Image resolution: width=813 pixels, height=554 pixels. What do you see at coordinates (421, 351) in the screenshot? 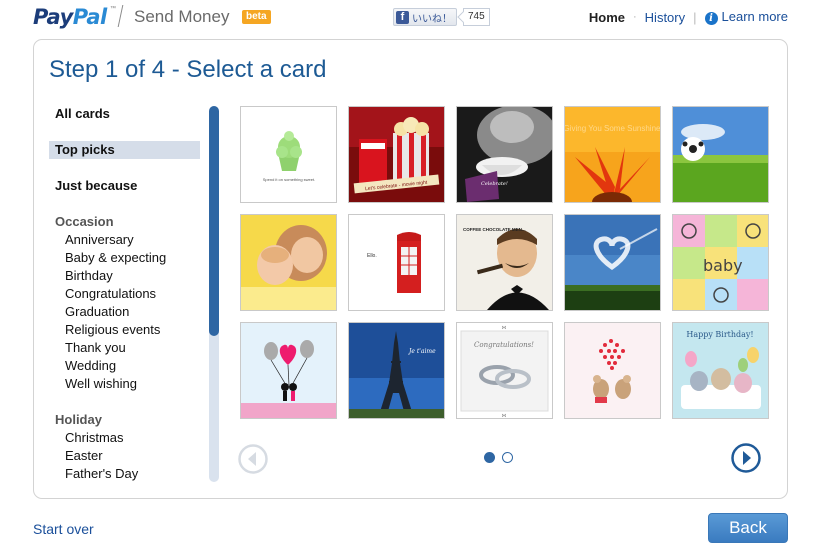
I see `card-caption: Je t'aime` at bounding box center [421, 351].